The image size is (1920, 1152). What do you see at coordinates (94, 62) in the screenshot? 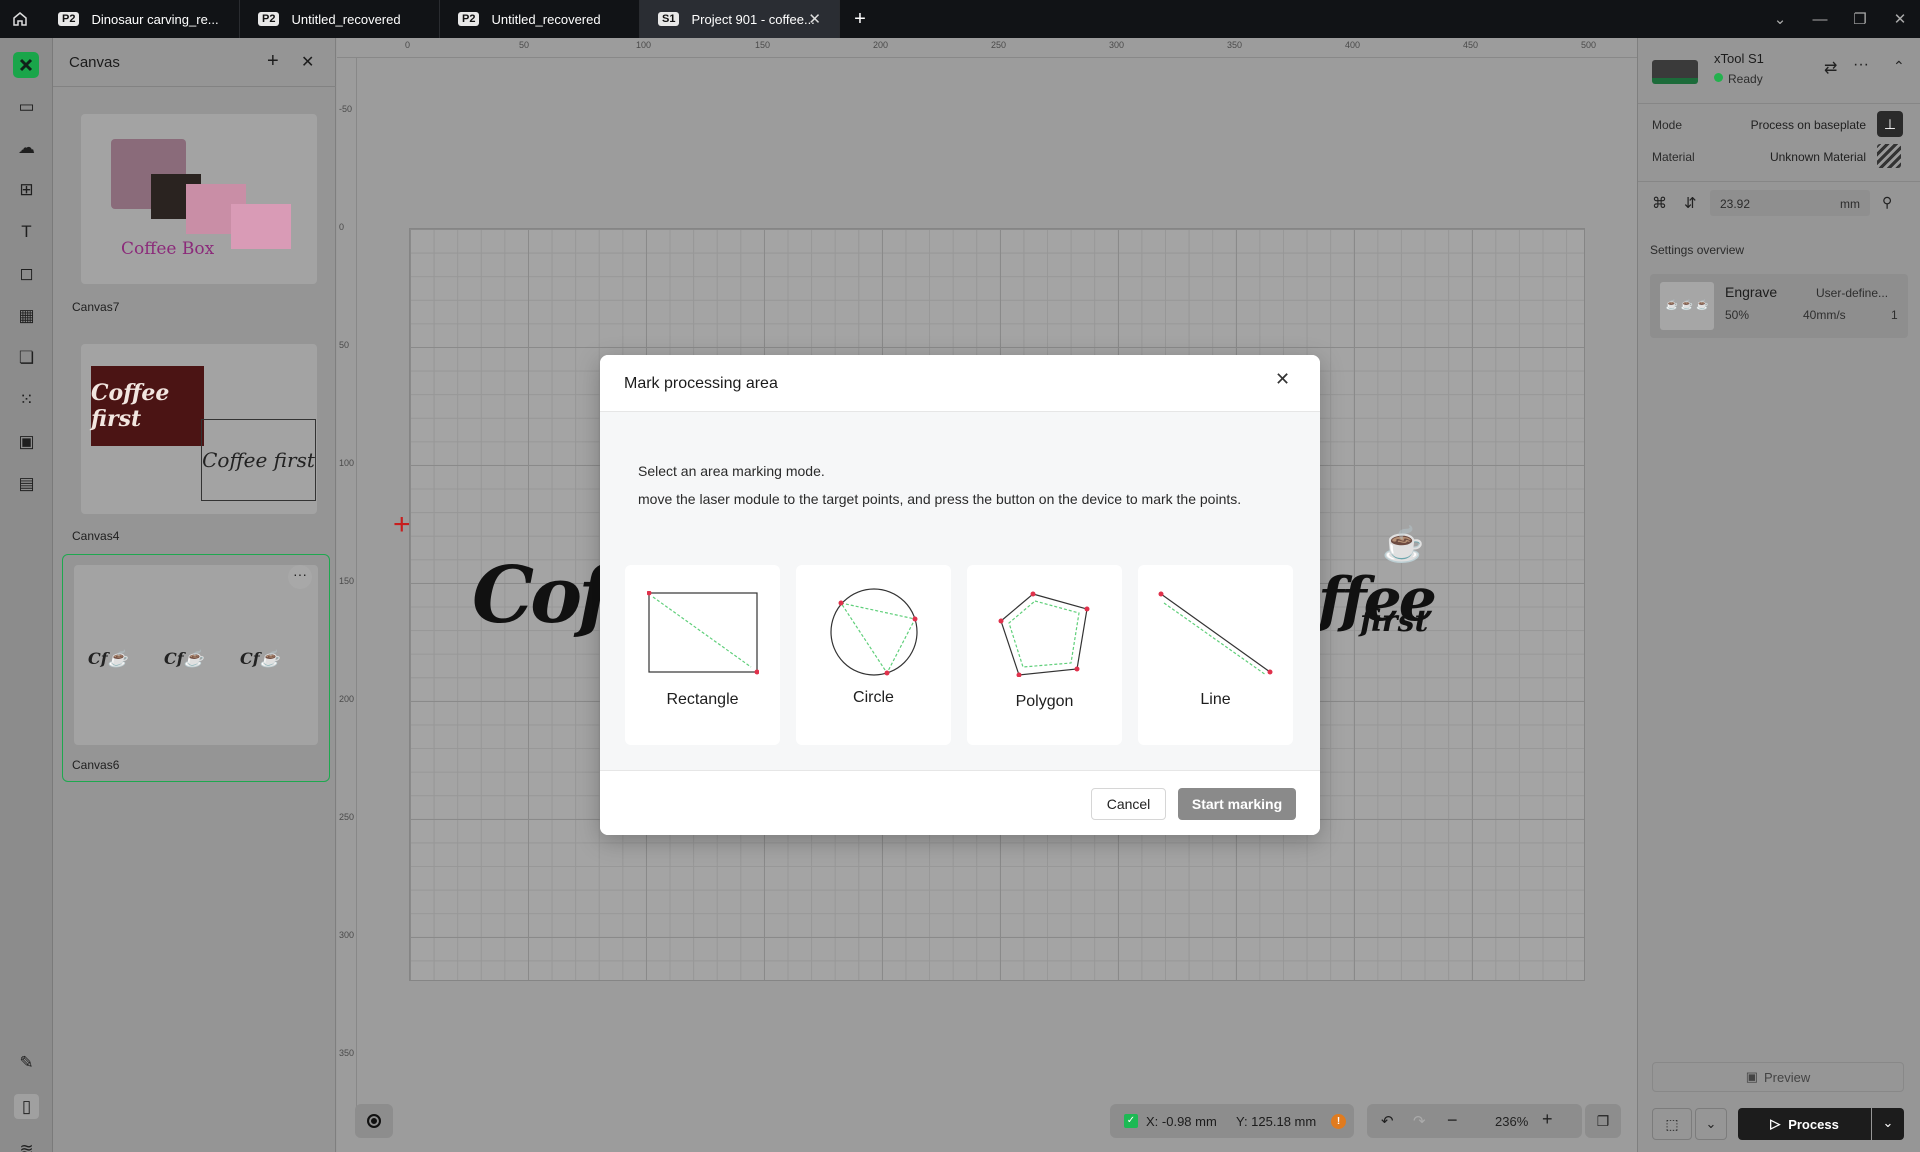
I see `canvas-panel-title: Canvas` at bounding box center [94, 62].